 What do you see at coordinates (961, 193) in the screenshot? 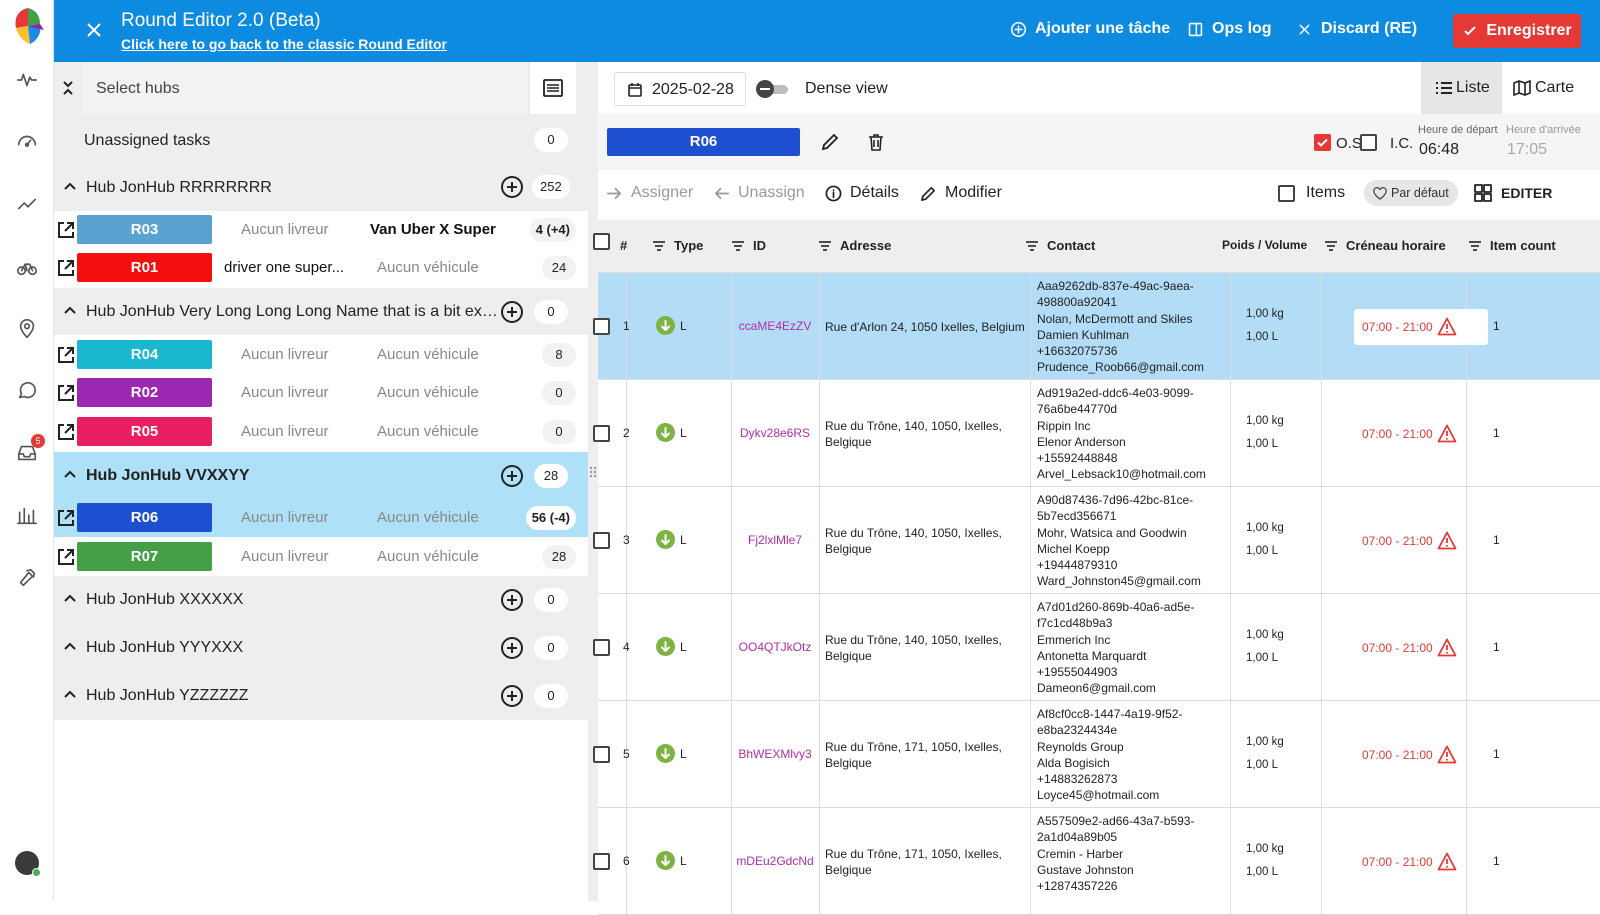
I see `modify-button: Modifier` at bounding box center [961, 193].